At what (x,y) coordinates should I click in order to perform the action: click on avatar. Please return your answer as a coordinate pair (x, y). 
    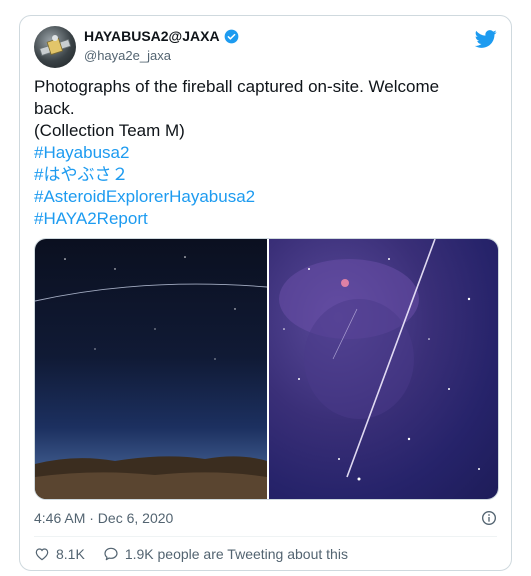
    Looking at the image, I should click on (55, 47).